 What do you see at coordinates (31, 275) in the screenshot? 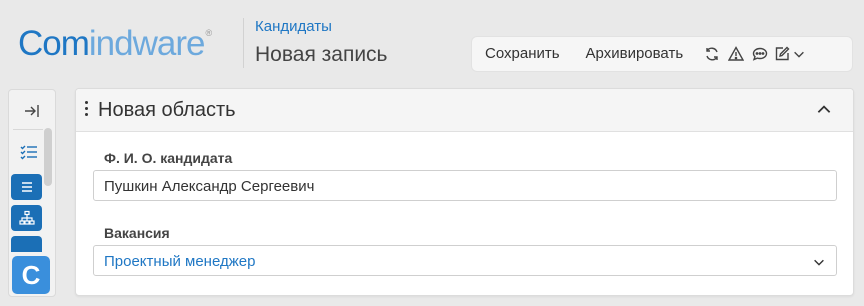
I see `app-switcher-button: C` at bounding box center [31, 275].